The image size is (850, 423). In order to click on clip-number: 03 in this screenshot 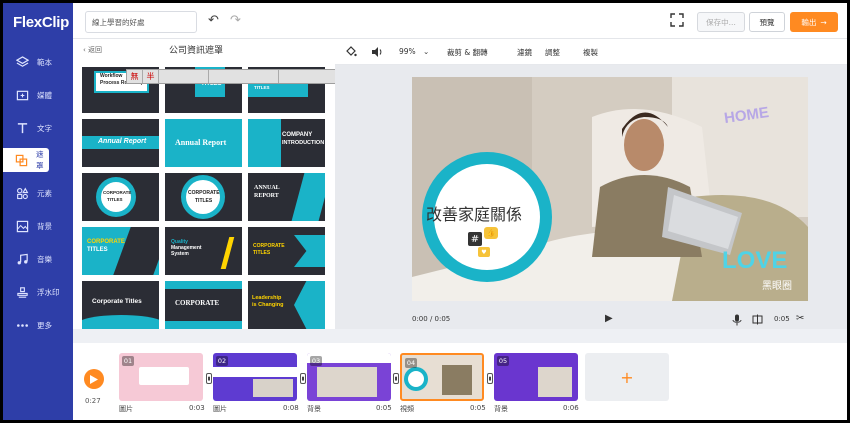, I will do `click(316, 361)`.